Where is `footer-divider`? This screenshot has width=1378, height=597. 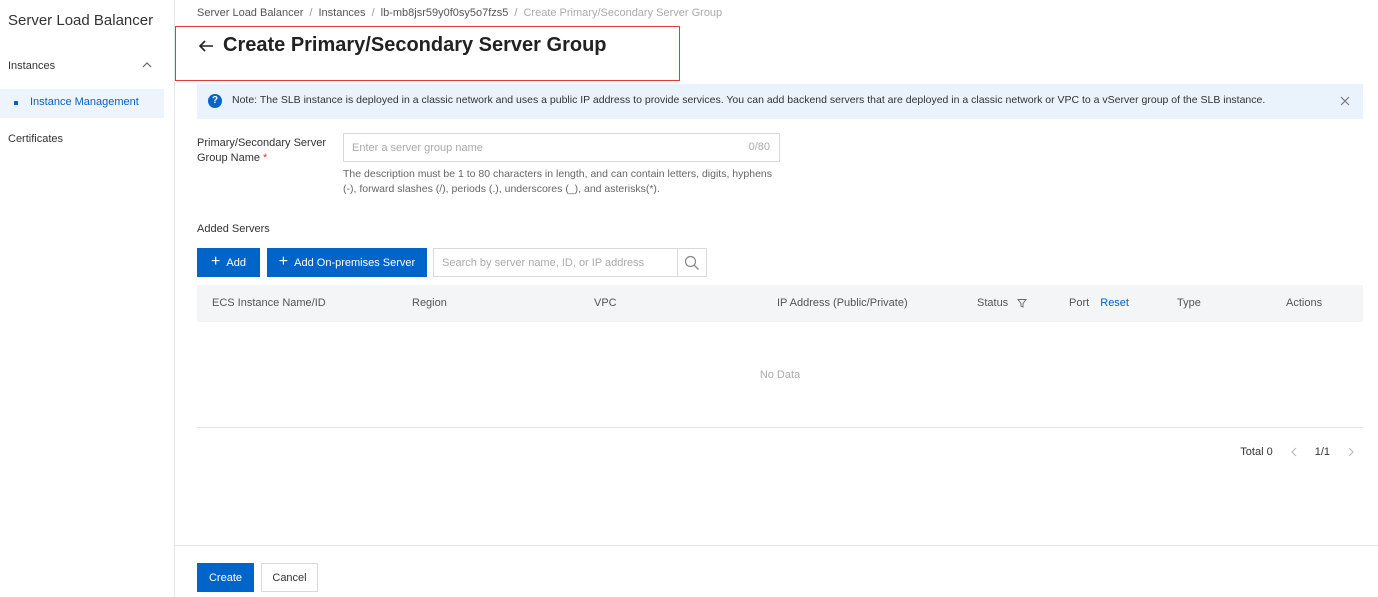 footer-divider is located at coordinates (776, 545).